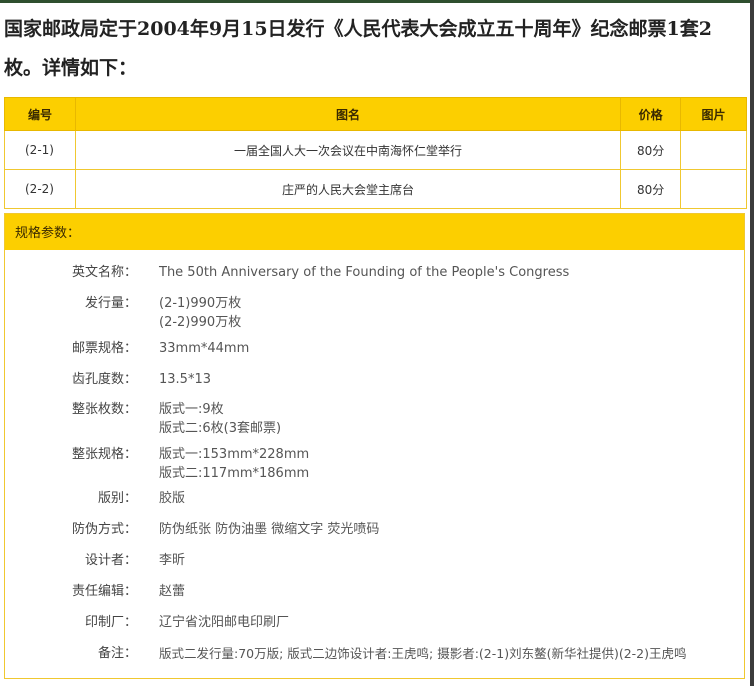 The width and height of the screenshot is (754, 686). Describe the element at coordinates (204, 348) in the screenshot. I see `spec-value: 33mm*44mm` at that location.